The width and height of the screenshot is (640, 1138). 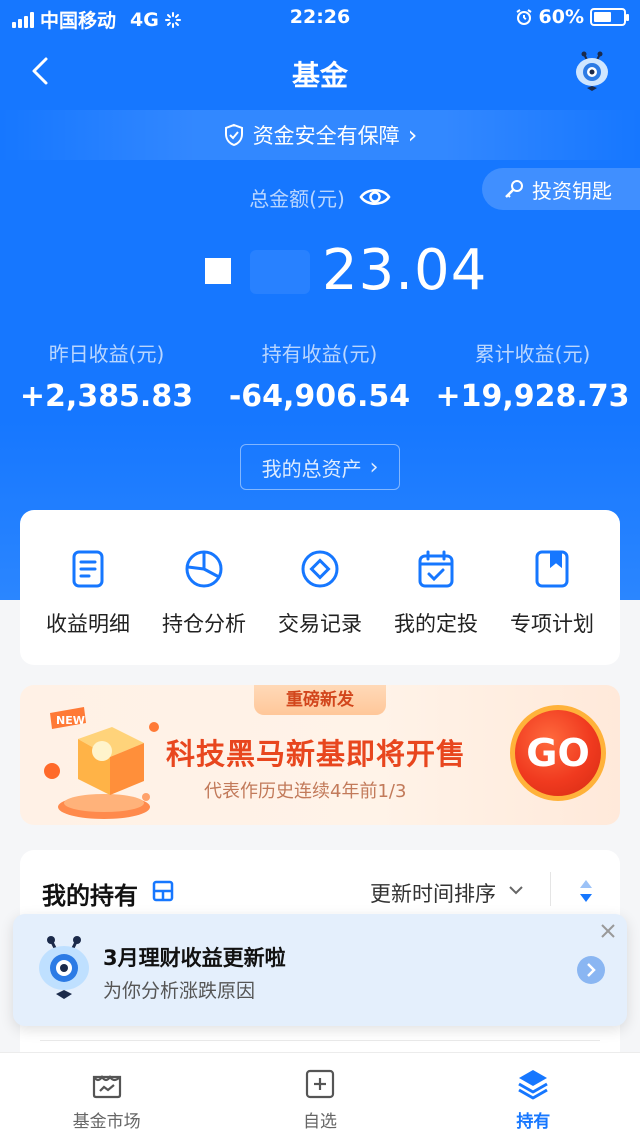 What do you see at coordinates (514, 189) in the screenshot?
I see `key-icon` at bounding box center [514, 189].